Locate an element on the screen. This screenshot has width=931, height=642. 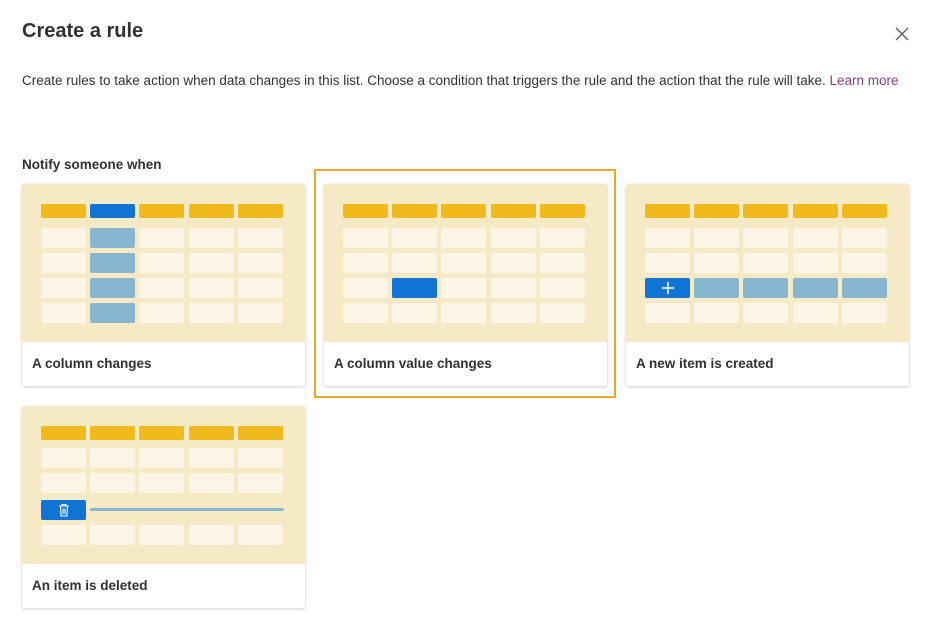
card-label: A column value changes is located at coordinates (413, 363).